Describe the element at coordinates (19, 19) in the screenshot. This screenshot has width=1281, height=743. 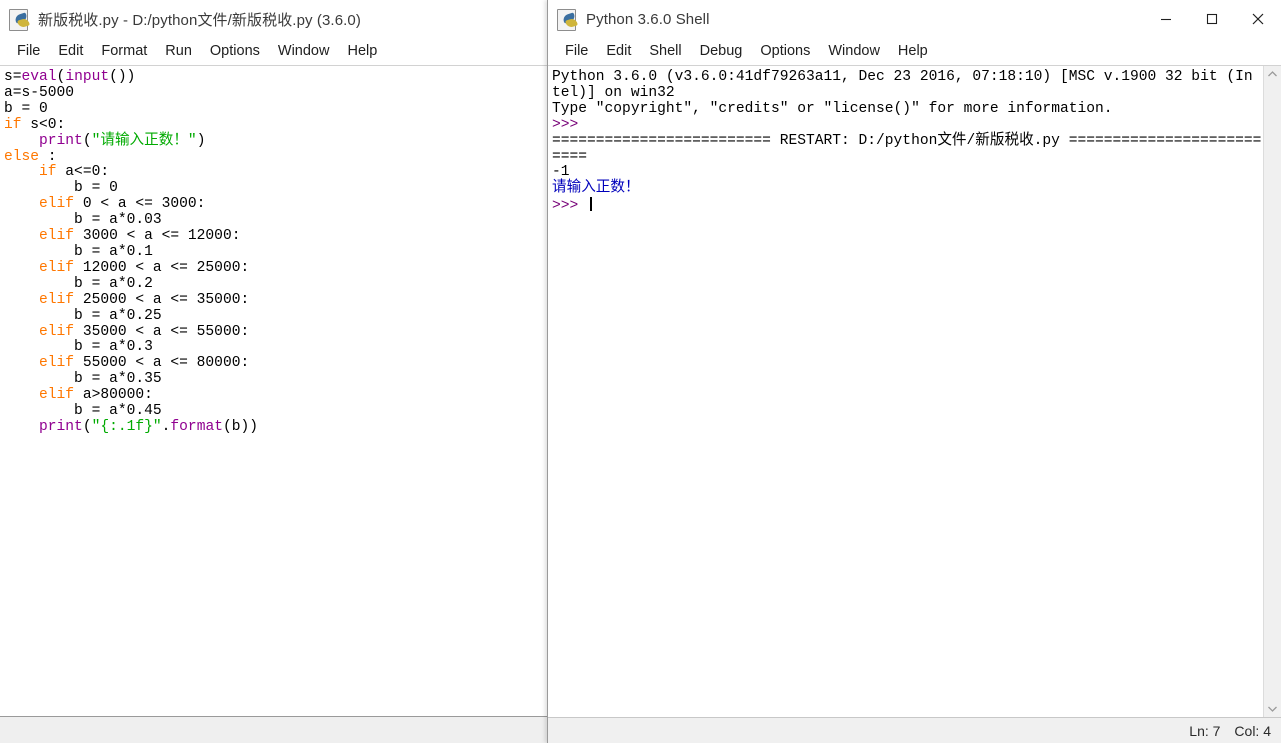
I see `idle-python-file-icon` at that location.